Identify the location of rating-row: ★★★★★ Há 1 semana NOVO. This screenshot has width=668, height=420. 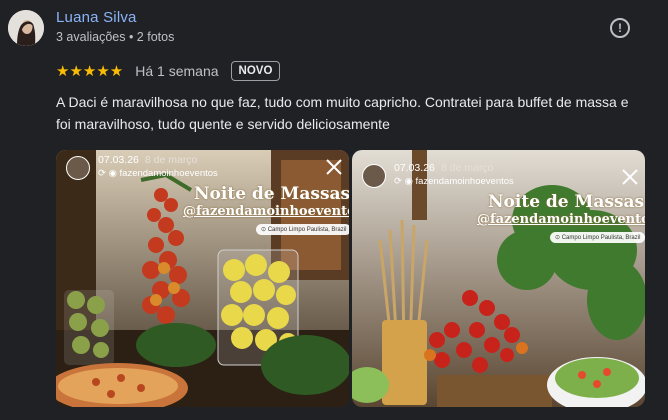
(168, 71).